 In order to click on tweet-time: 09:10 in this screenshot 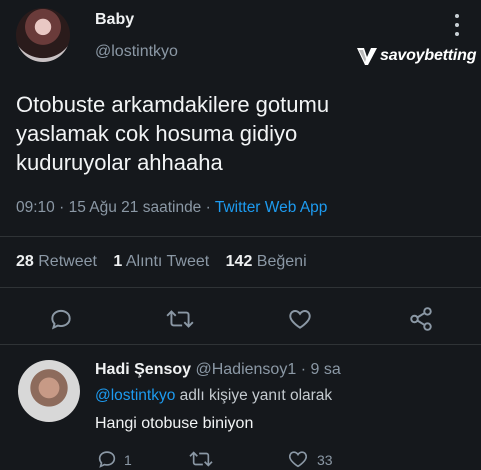, I will do `click(35, 207)`.